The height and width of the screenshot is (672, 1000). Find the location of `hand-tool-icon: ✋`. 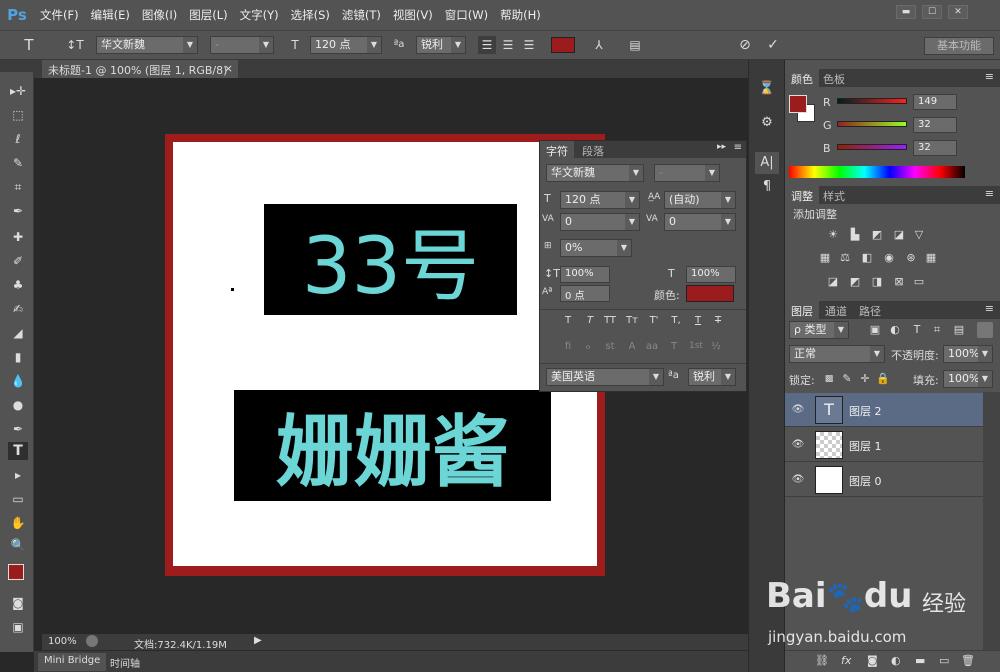

hand-tool-icon: ✋ is located at coordinates (18, 523).